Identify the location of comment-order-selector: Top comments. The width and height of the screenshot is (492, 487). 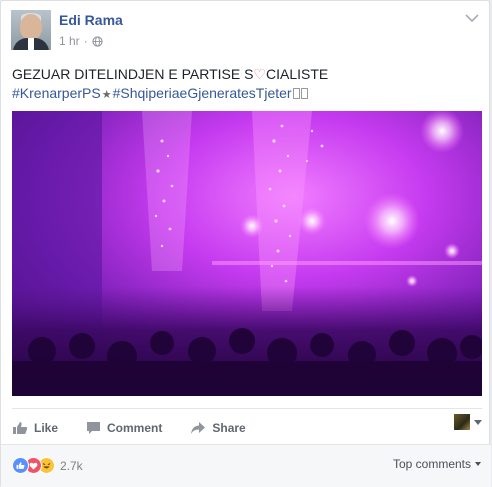
(437, 464).